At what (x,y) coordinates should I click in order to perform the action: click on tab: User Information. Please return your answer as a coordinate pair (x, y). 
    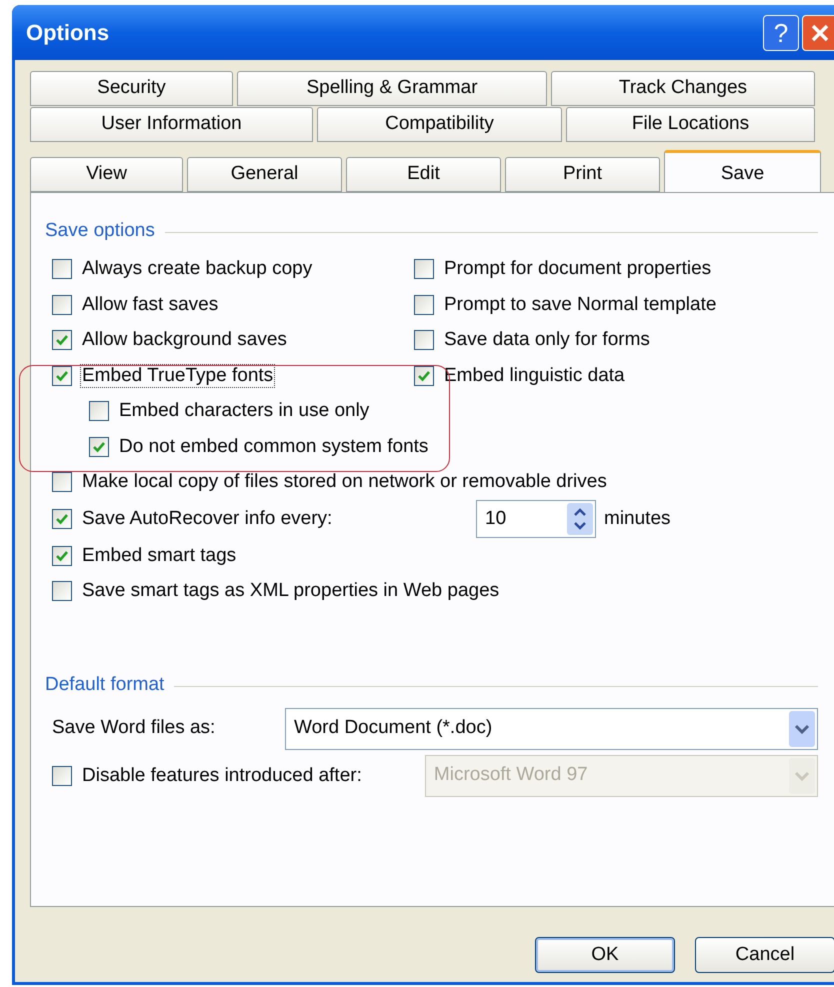
    Looking at the image, I should click on (171, 124).